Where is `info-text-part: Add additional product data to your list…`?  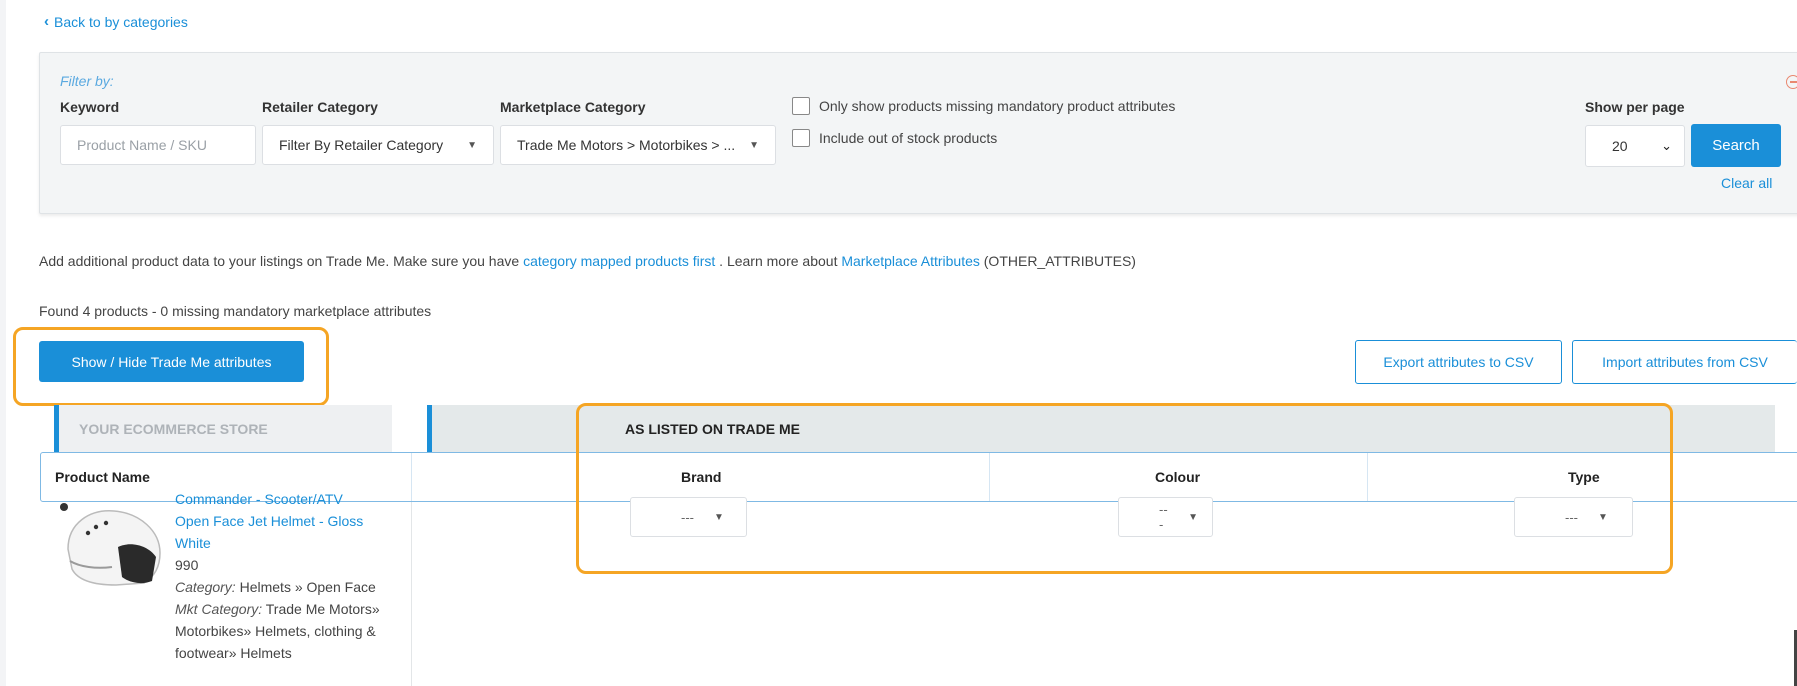
info-text-part: Add additional product data to your list… is located at coordinates (281, 261).